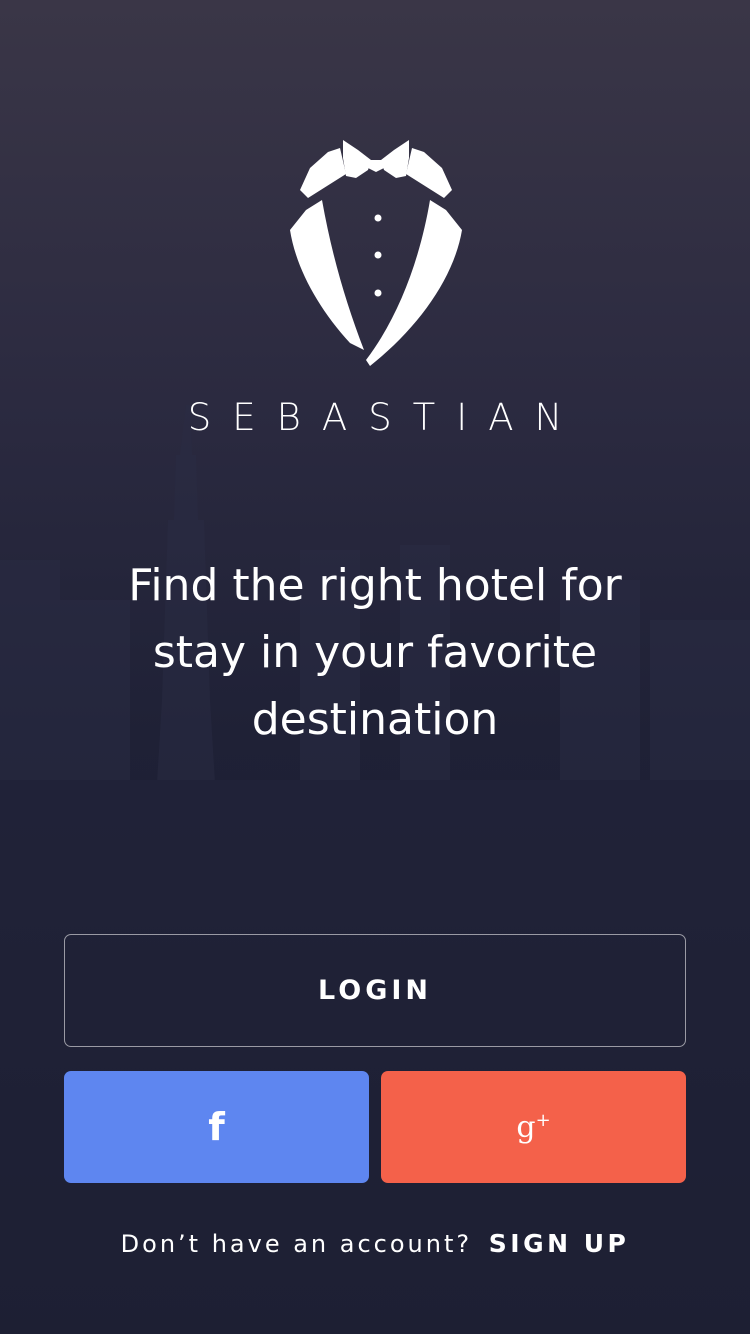 The width and height of the screenshot is (750, 1334). I want to click on google-plus-icon: g+, so click(533, 1127).